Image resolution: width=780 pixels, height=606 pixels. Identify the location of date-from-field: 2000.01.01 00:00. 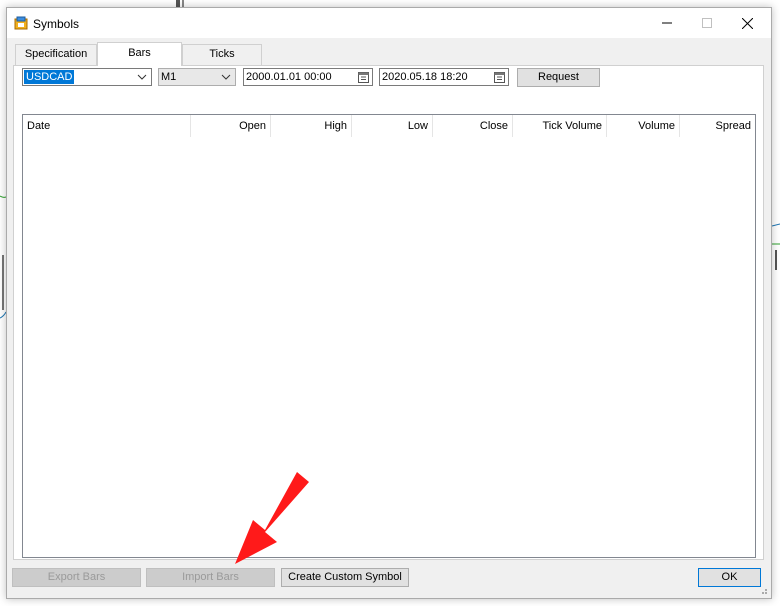
(308, 77).